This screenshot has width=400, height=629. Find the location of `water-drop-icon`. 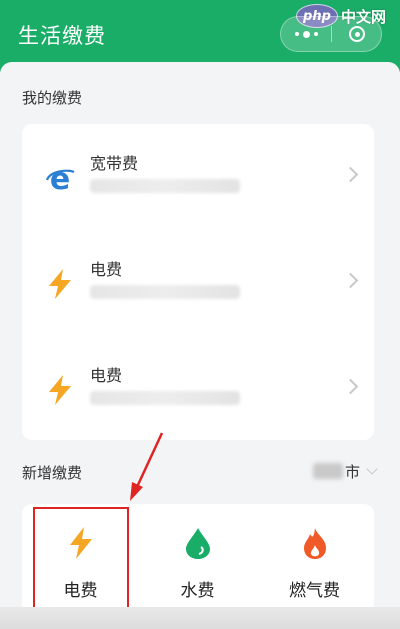

water-drop-icon is located at coordinates (198, 543).